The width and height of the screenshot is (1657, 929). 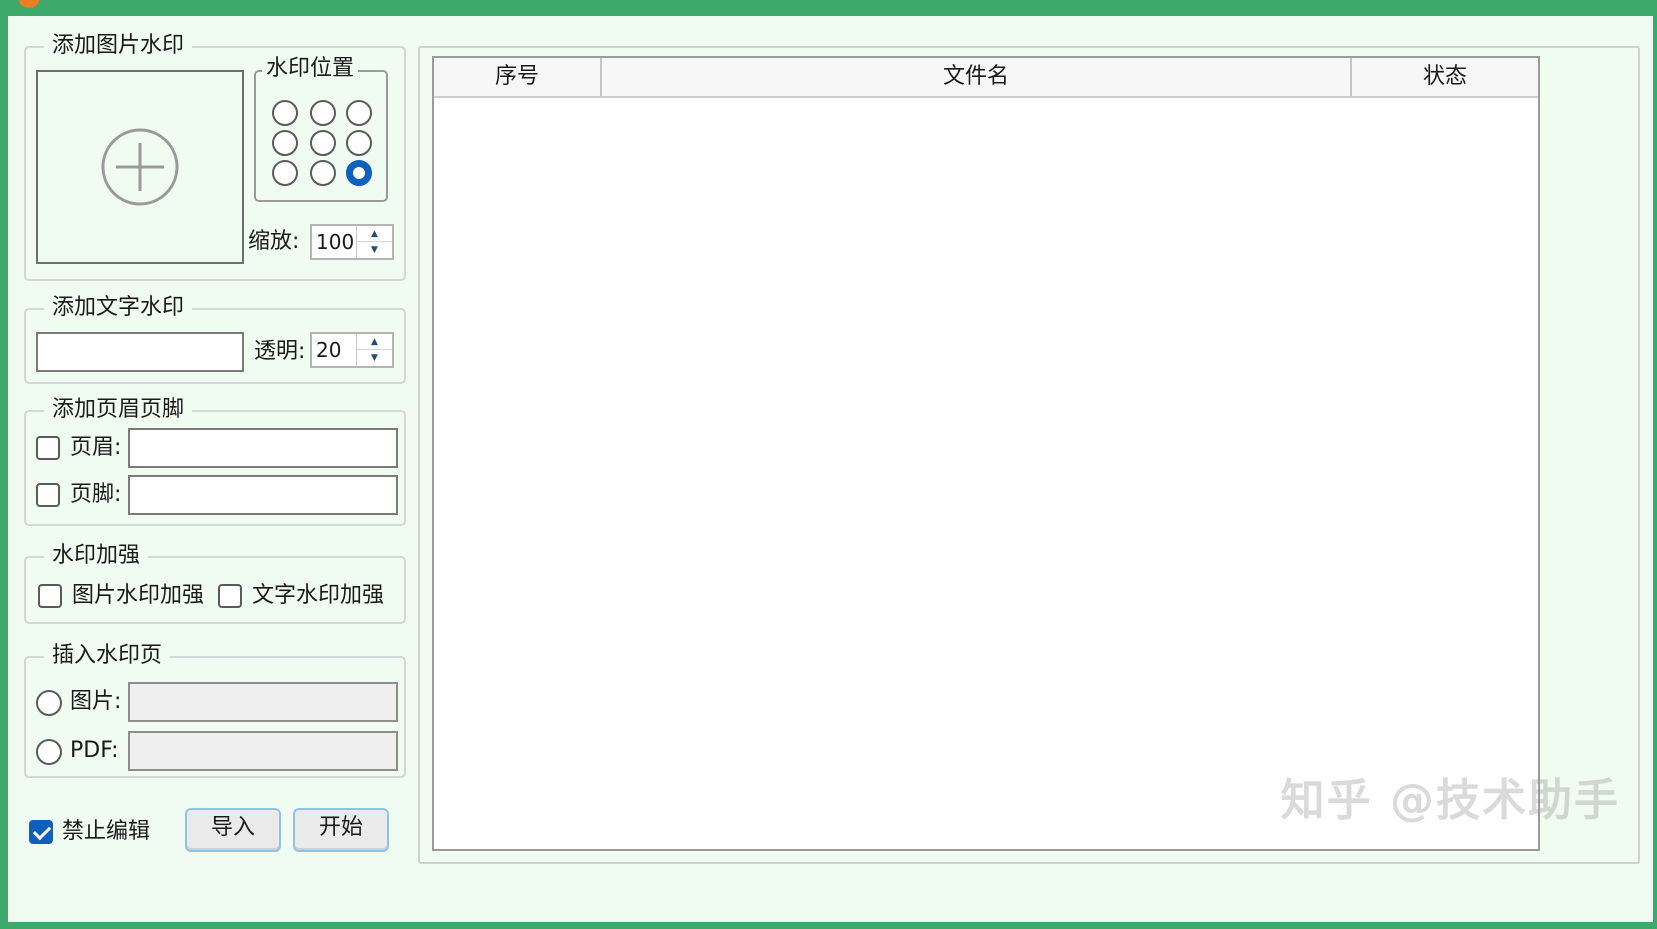 I want to click on footer-label: 页脚:, so click(x=96, y=494).